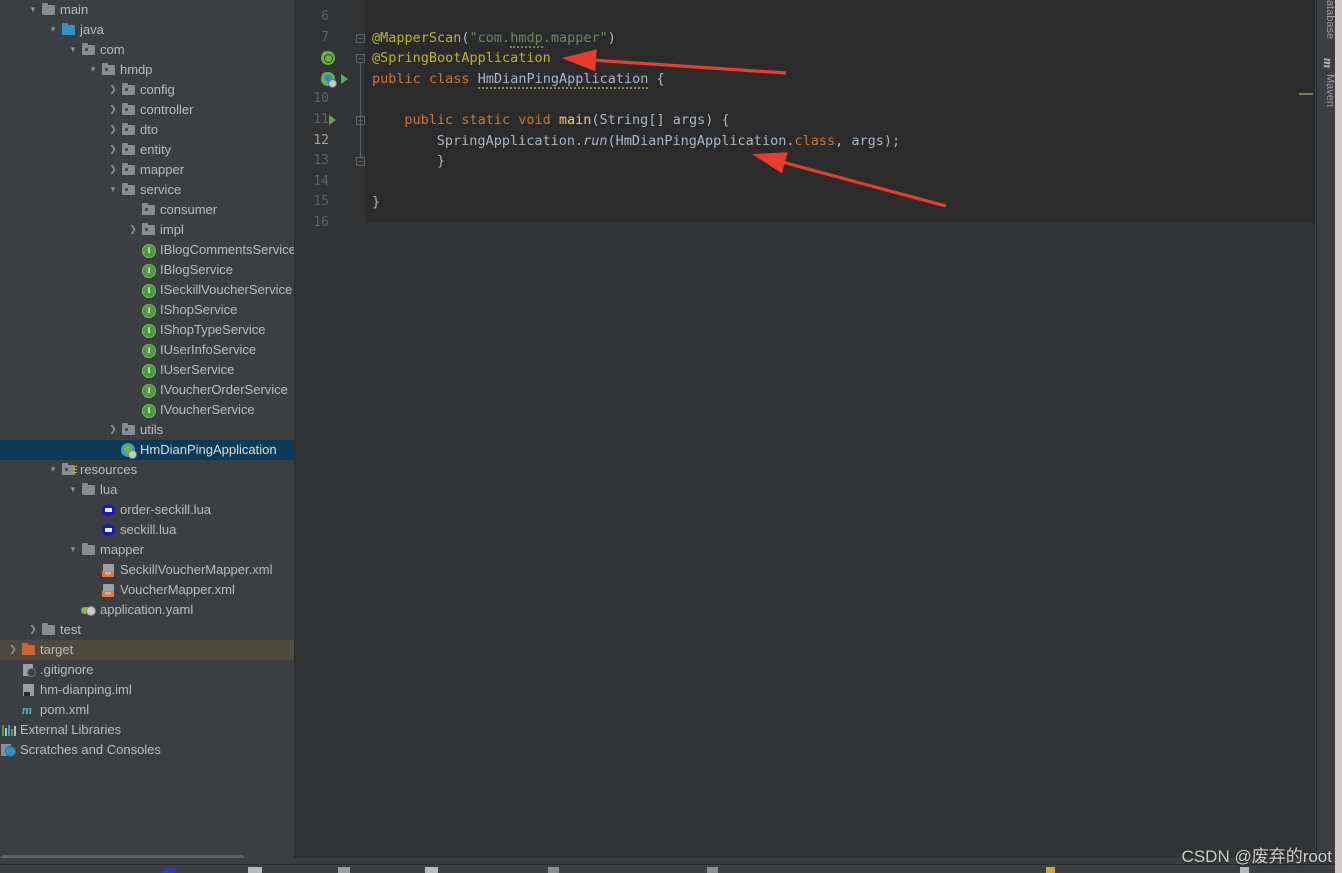  I want to click on tree-row: ❯ impl, so click(147, 230).